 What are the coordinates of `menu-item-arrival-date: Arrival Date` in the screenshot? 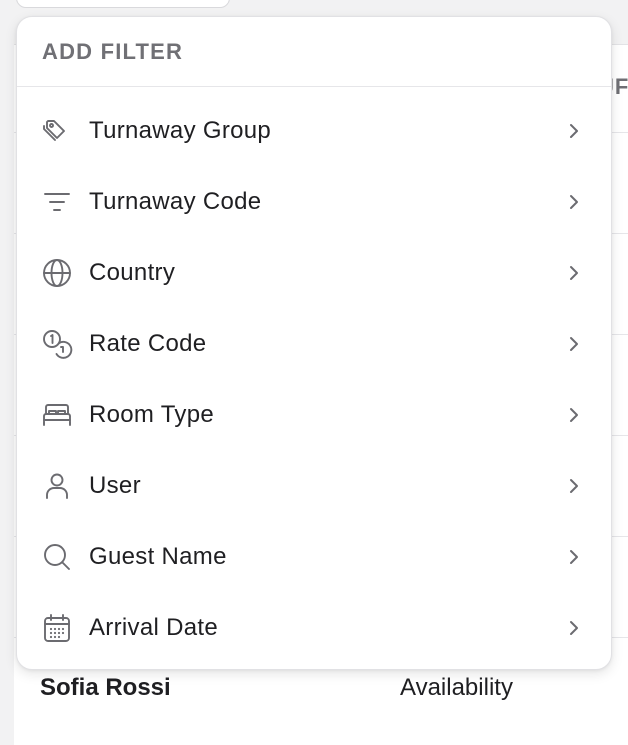 It's located at (314, 627).